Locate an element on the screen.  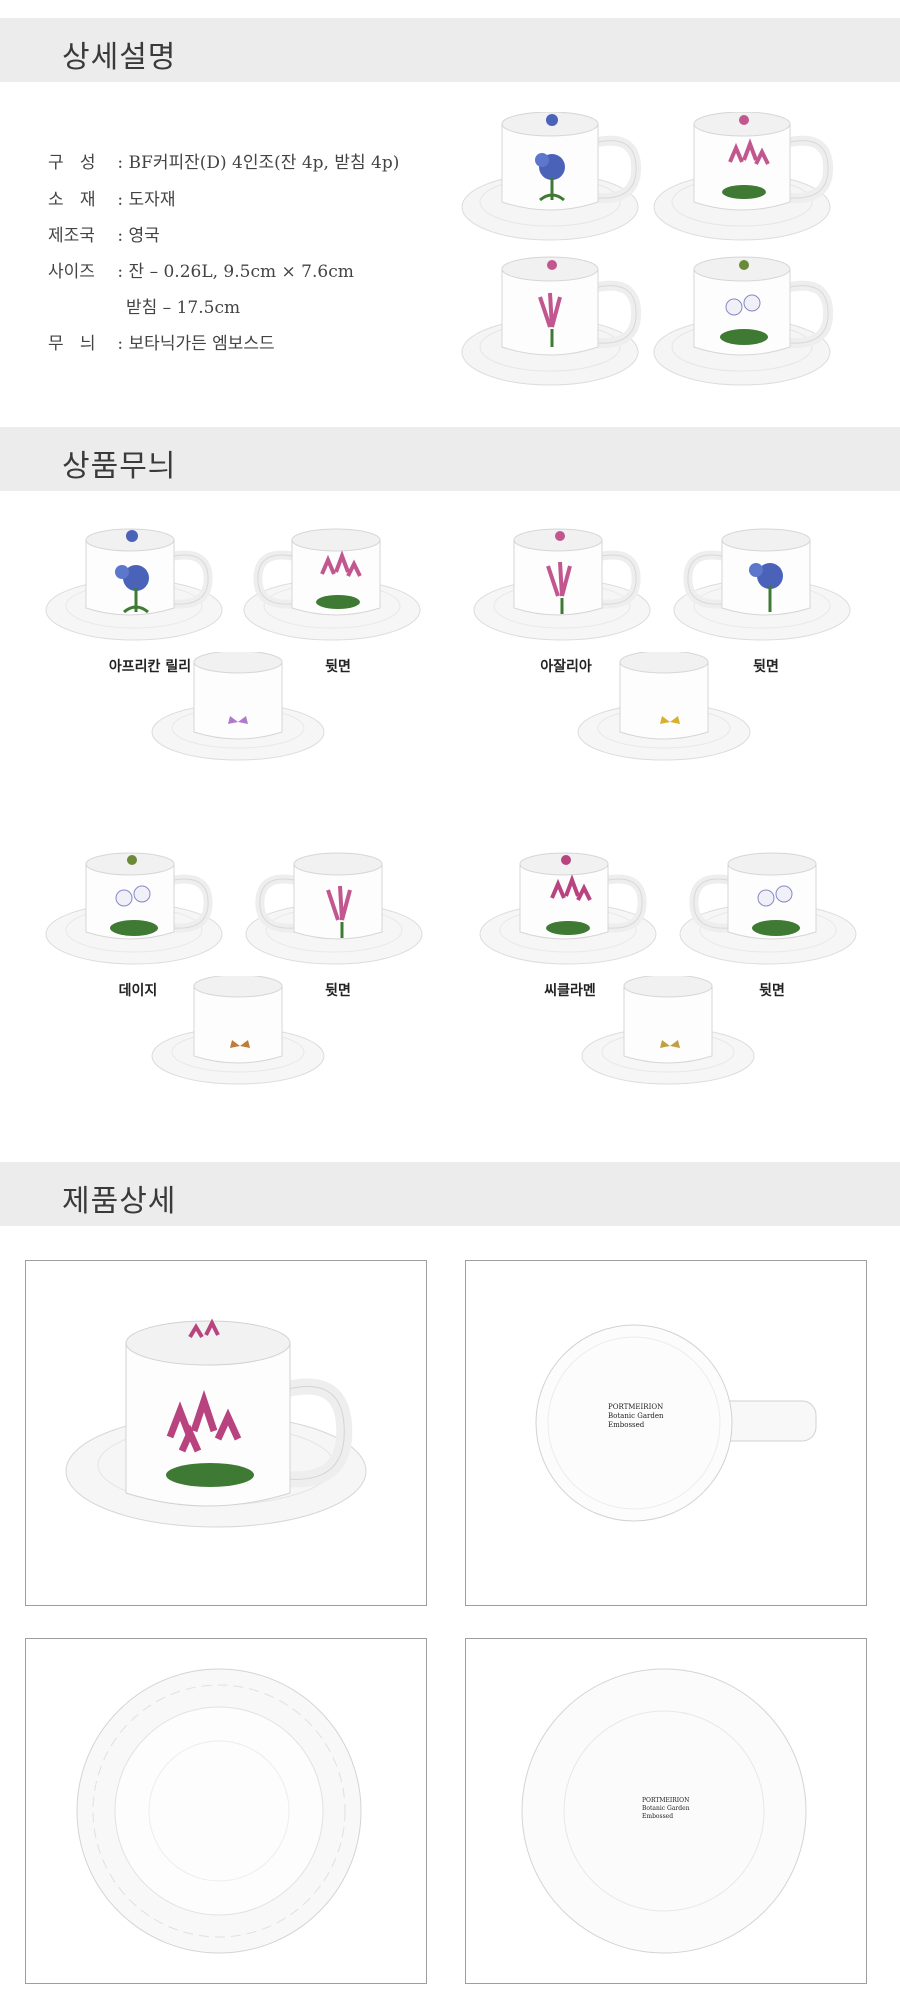
spec-value: : 도자재 is located at coordinates (144, 200).